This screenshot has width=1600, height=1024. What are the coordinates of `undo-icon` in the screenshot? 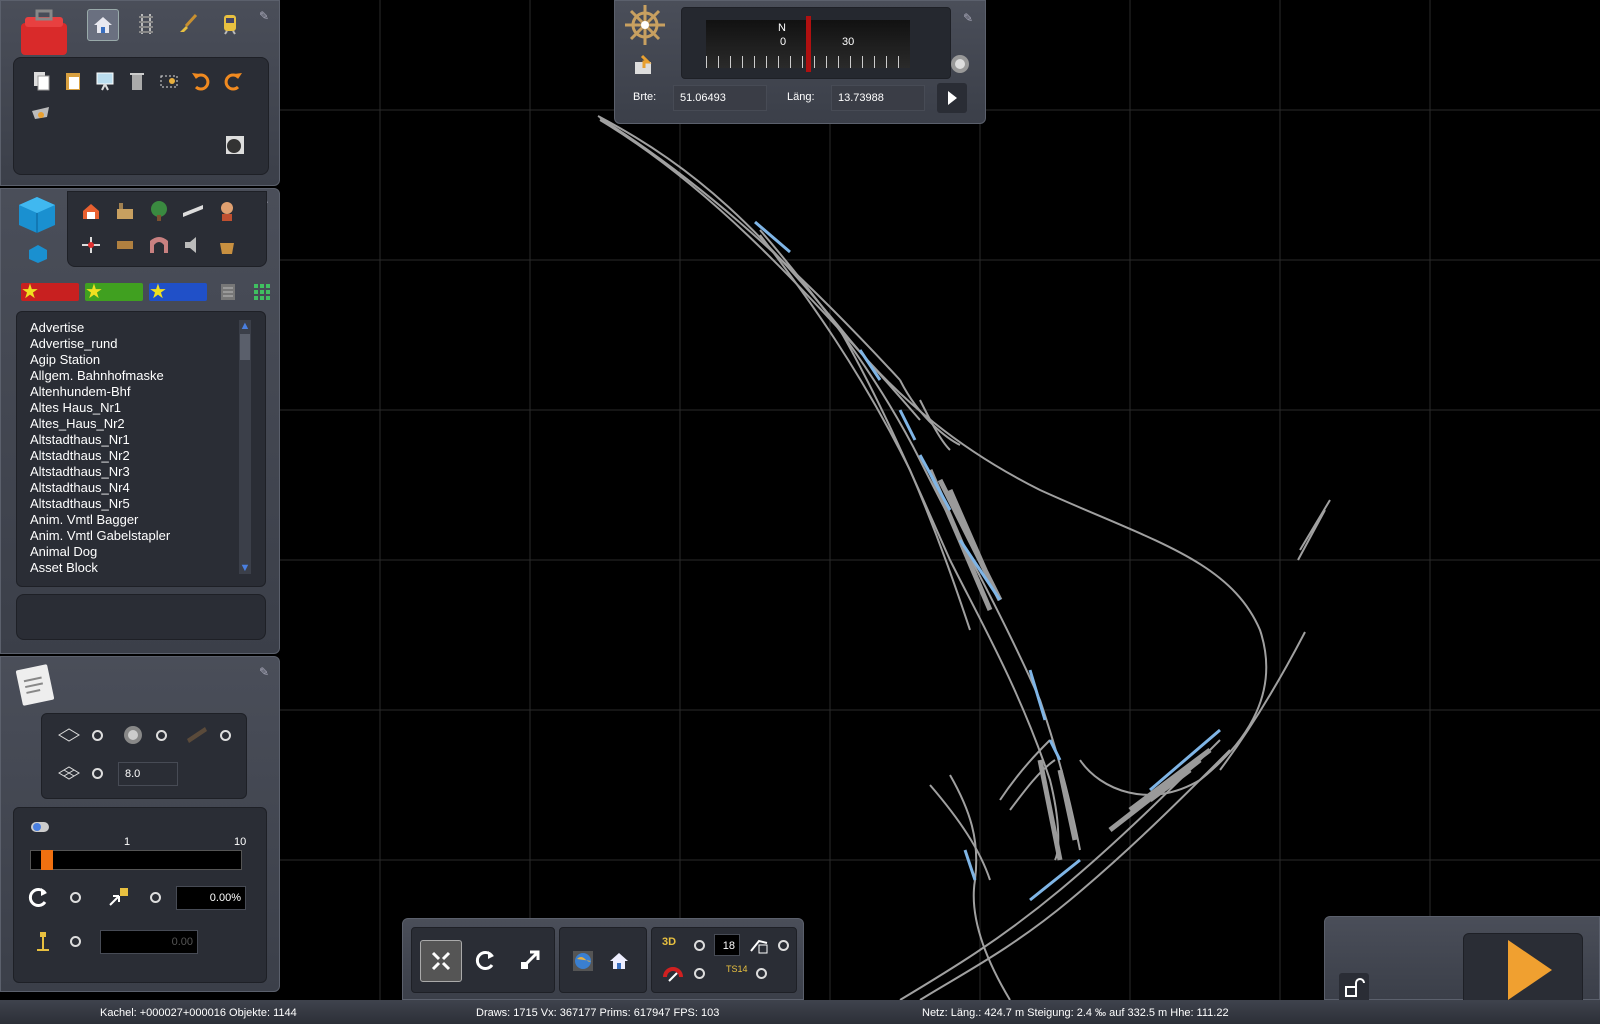 It's located at (201, 81).